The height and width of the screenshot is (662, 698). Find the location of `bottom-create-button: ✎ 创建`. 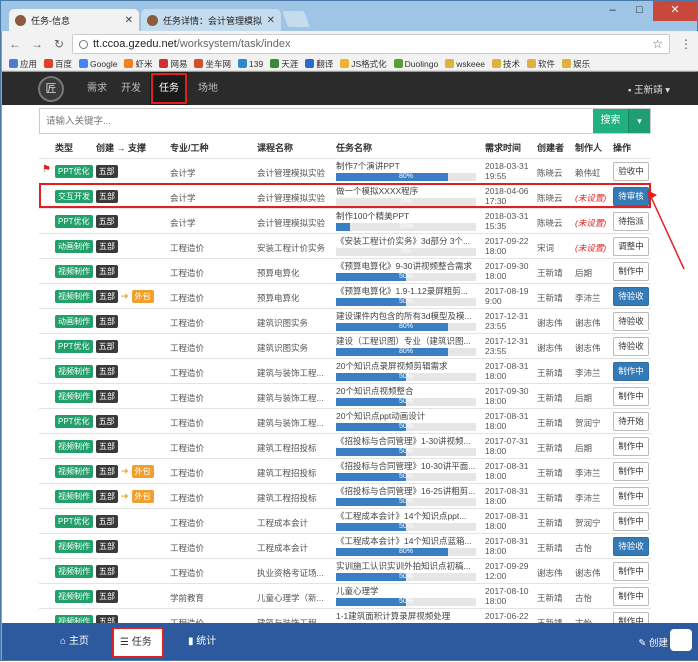

bottom-create-button: ✎ 创建 is located at coordinates (653, 642).